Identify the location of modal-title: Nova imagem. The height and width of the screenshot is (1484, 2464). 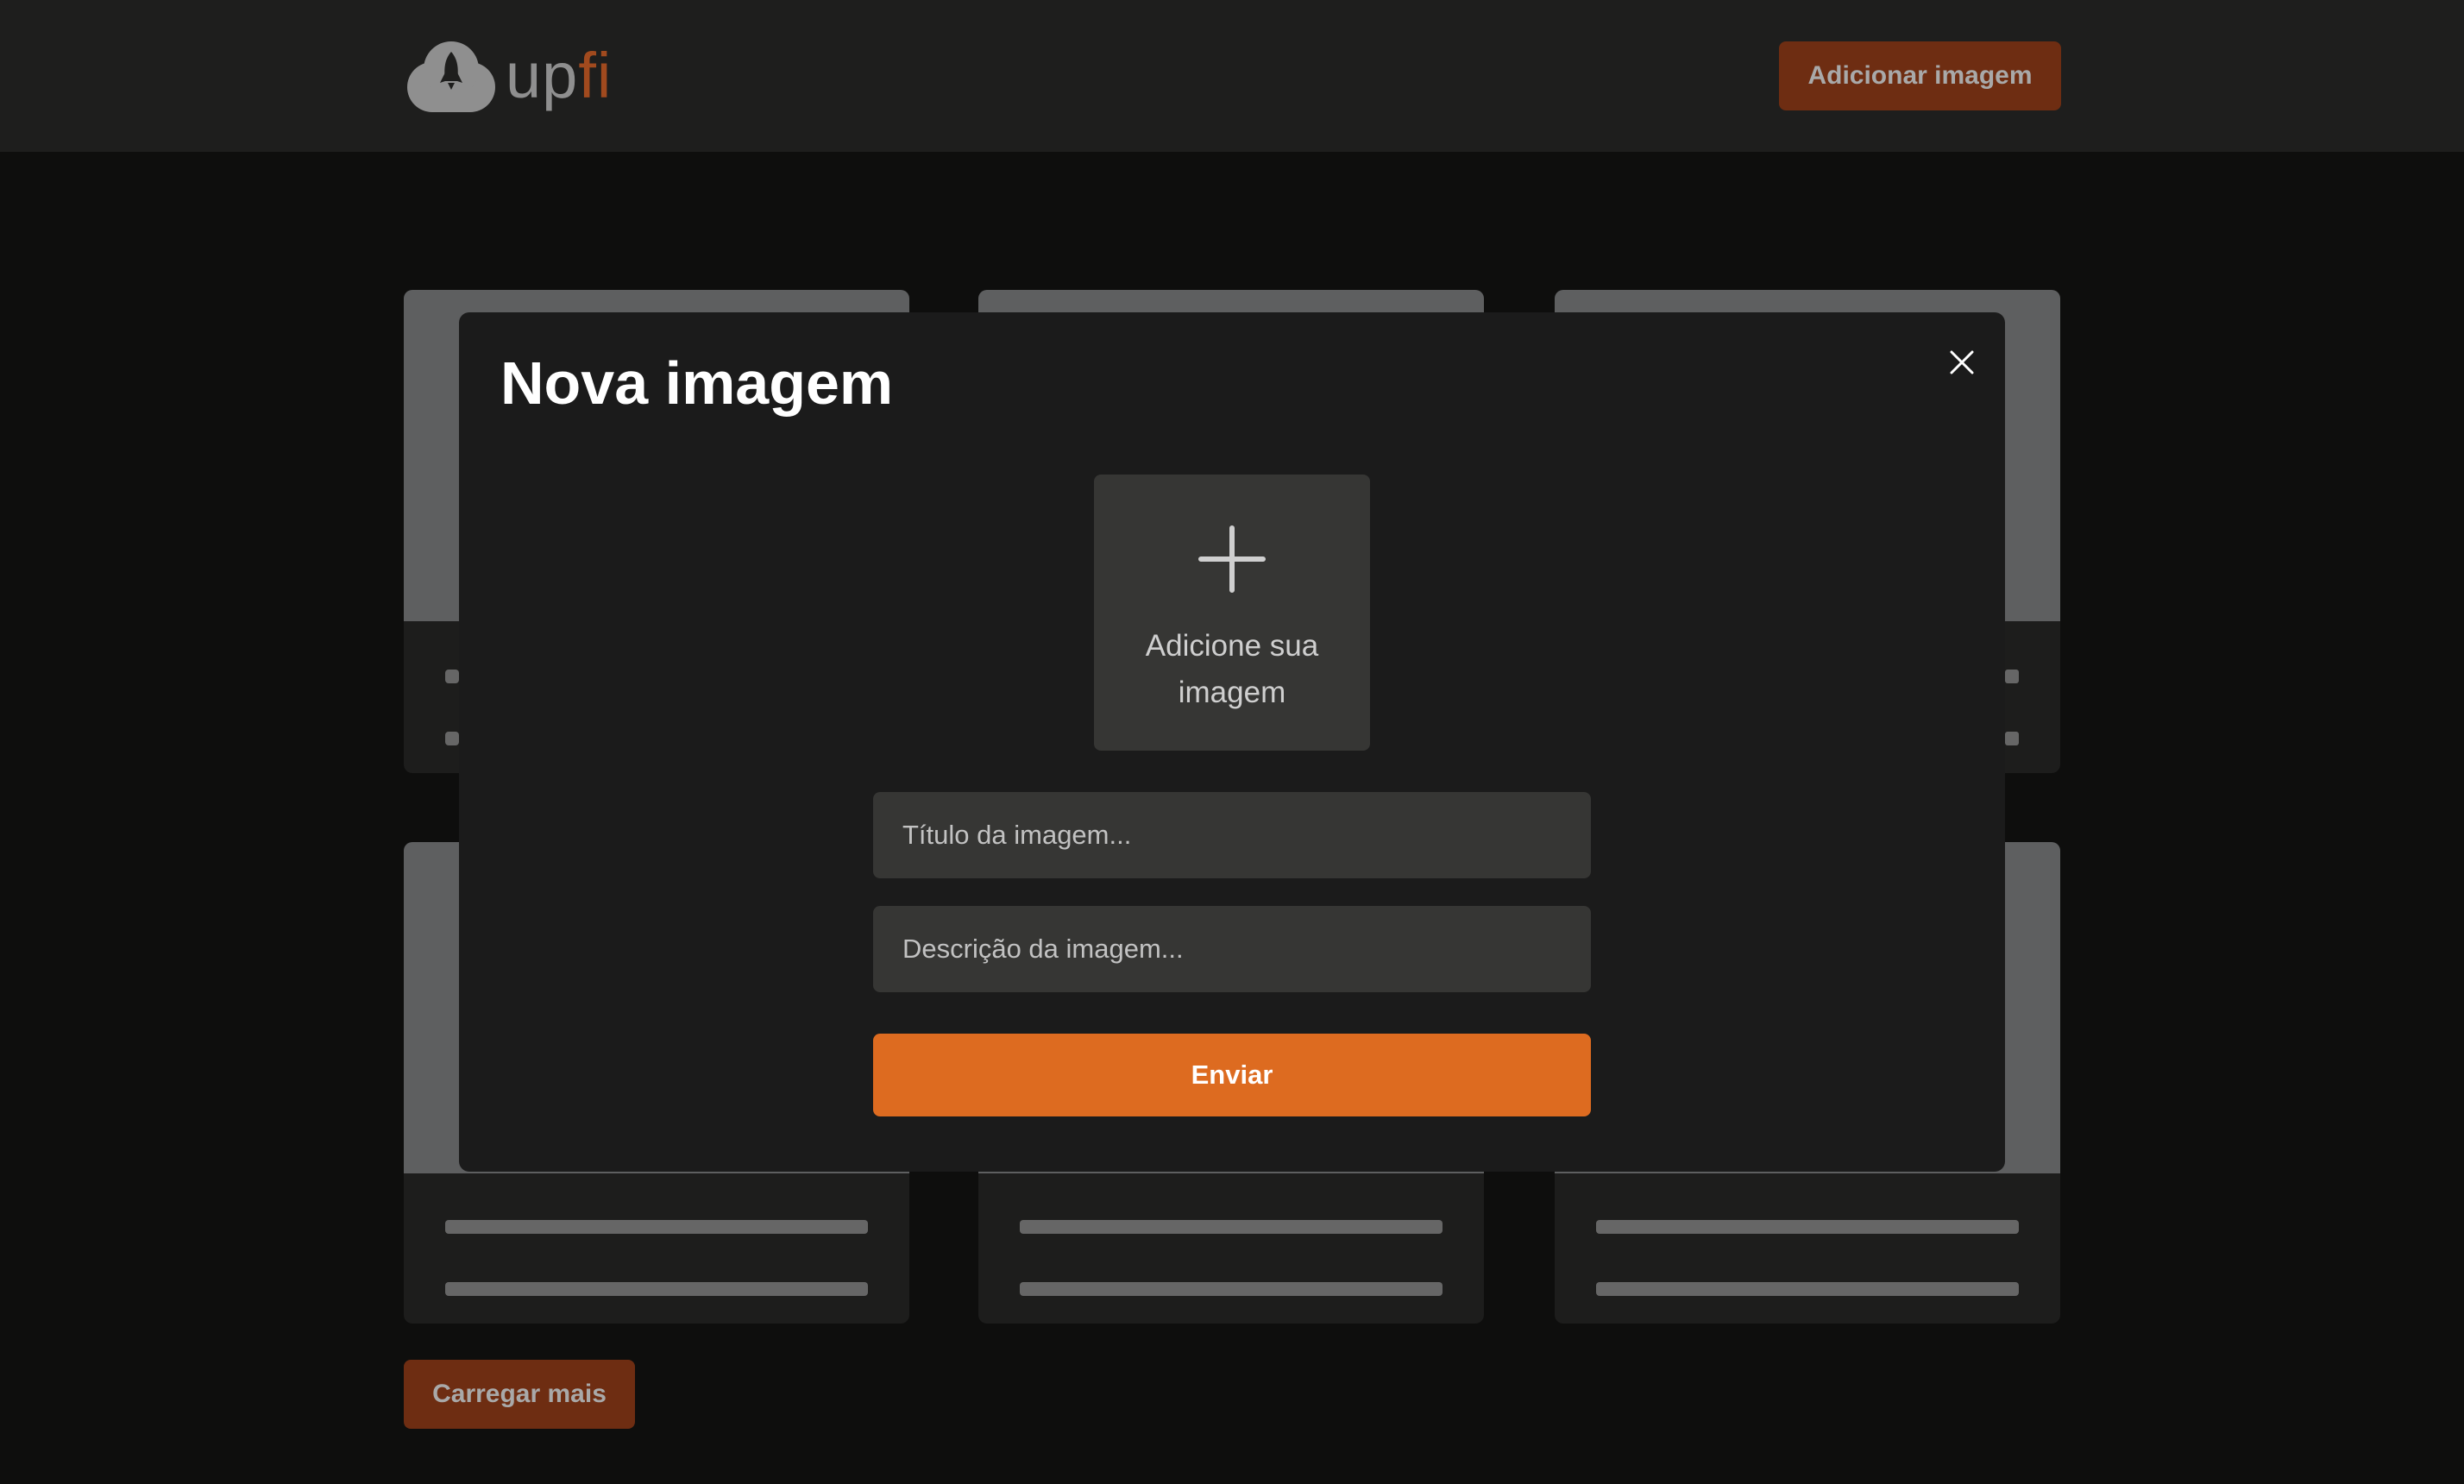
(697, 383).